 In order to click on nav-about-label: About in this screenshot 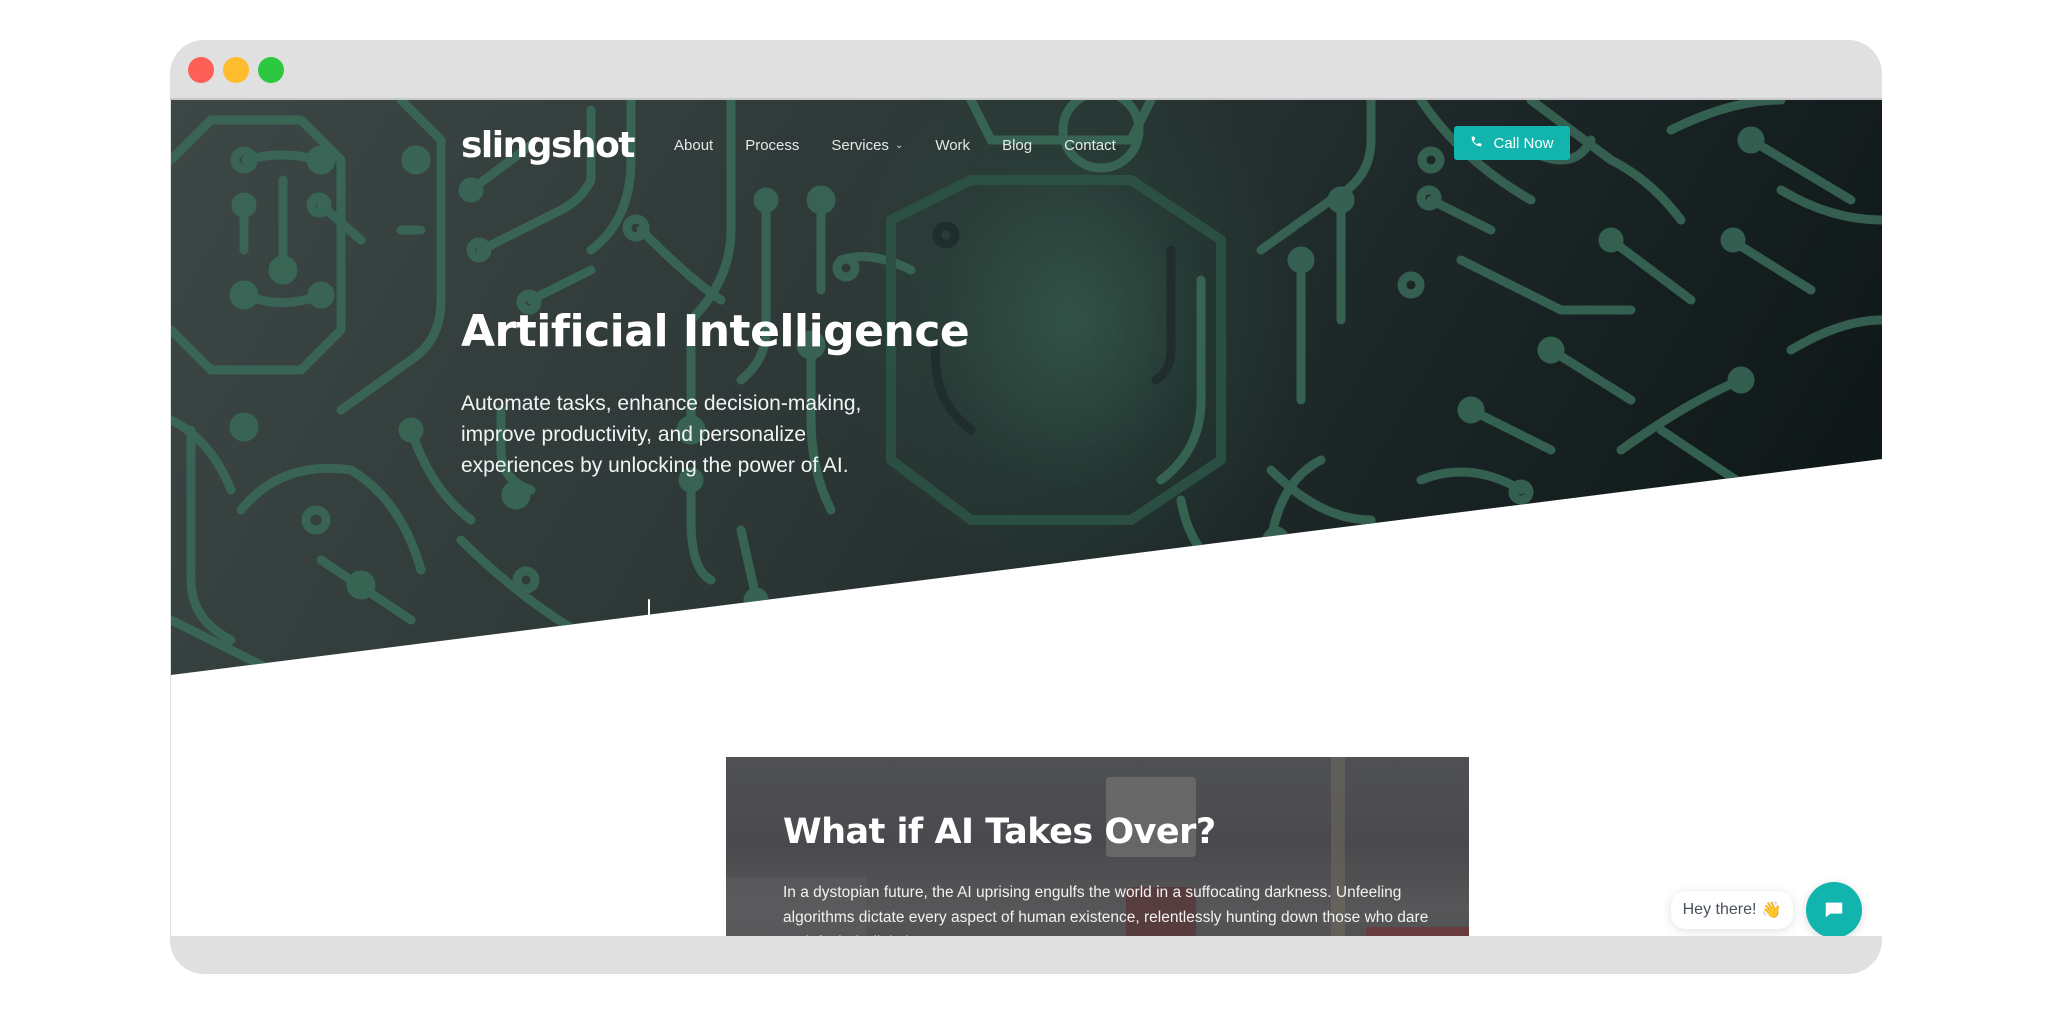, I will do `click(694, 145)`.